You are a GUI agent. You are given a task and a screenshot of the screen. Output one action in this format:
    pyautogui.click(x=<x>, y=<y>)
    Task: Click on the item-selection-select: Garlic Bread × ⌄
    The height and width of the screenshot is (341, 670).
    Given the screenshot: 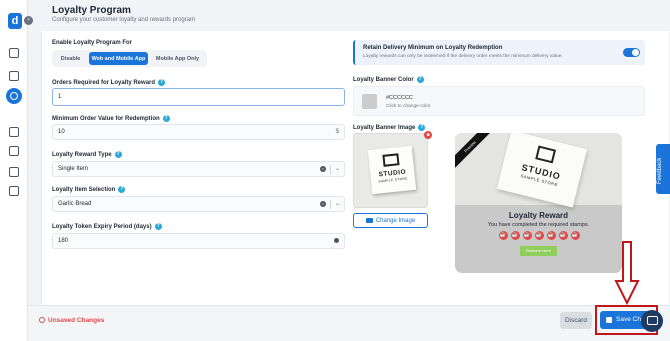 What is the action you would take?
    pyautogui.click(x=198, y=204)
    